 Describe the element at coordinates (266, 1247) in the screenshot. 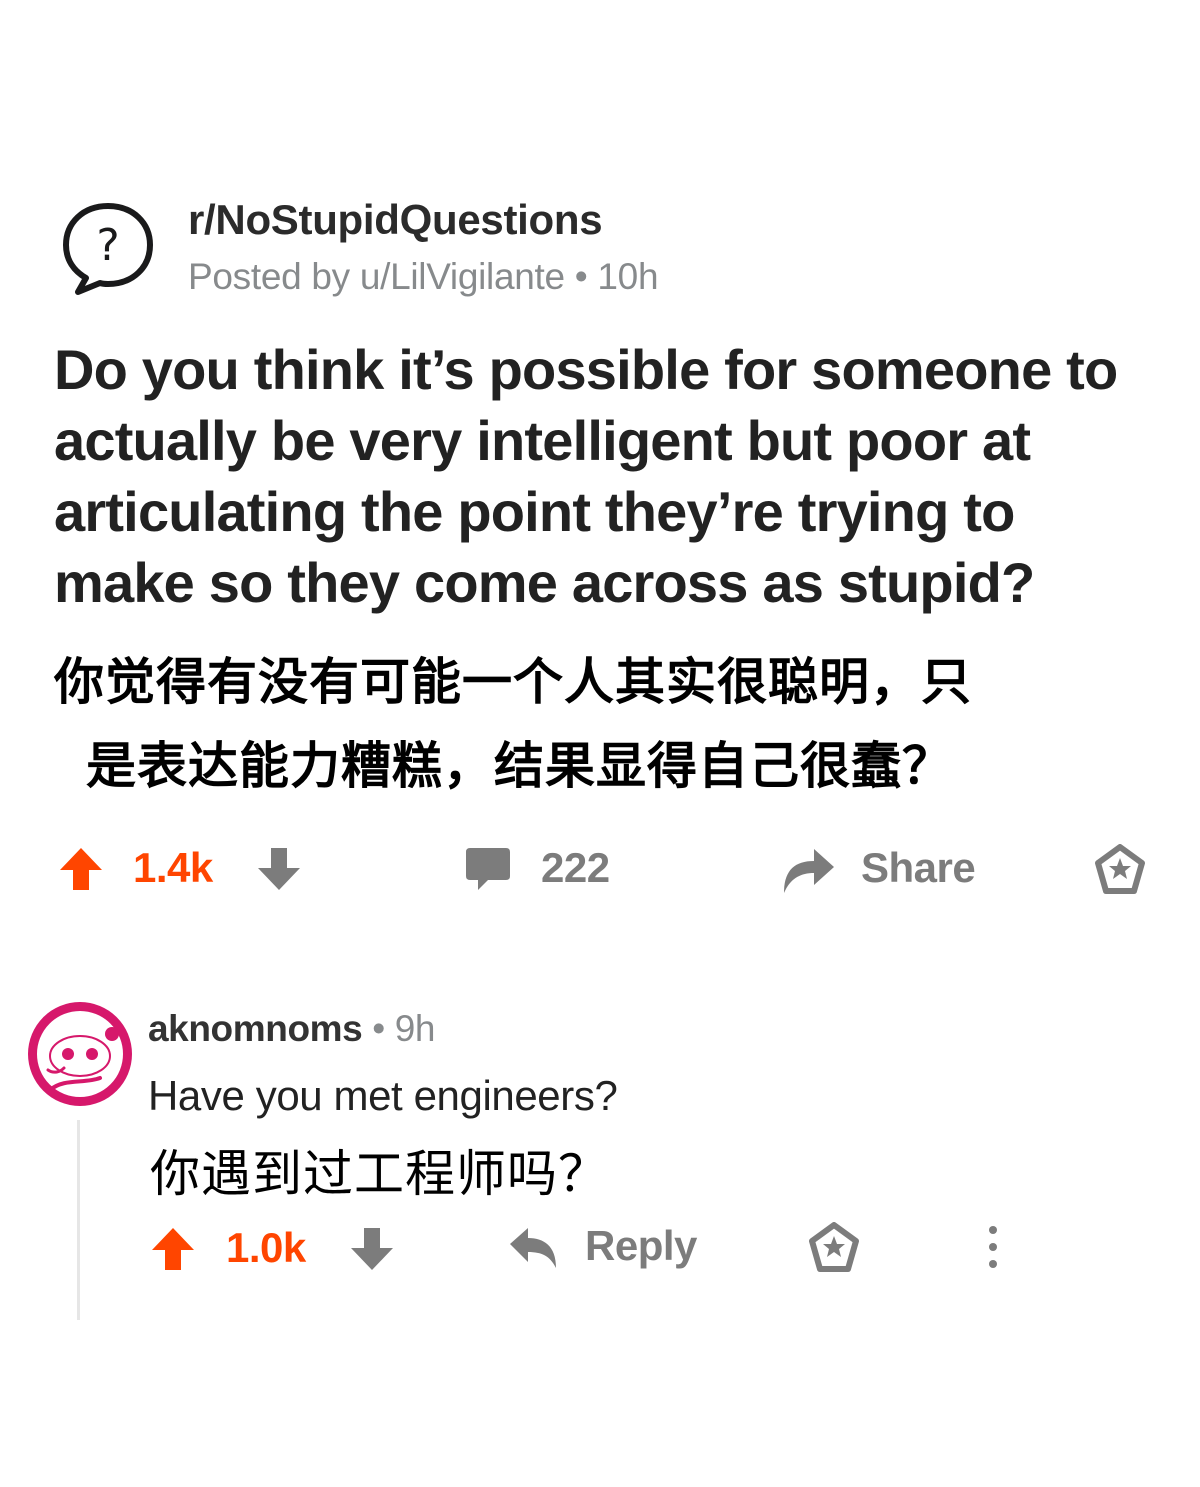

I see `comment-score: 1.0k` at that location.